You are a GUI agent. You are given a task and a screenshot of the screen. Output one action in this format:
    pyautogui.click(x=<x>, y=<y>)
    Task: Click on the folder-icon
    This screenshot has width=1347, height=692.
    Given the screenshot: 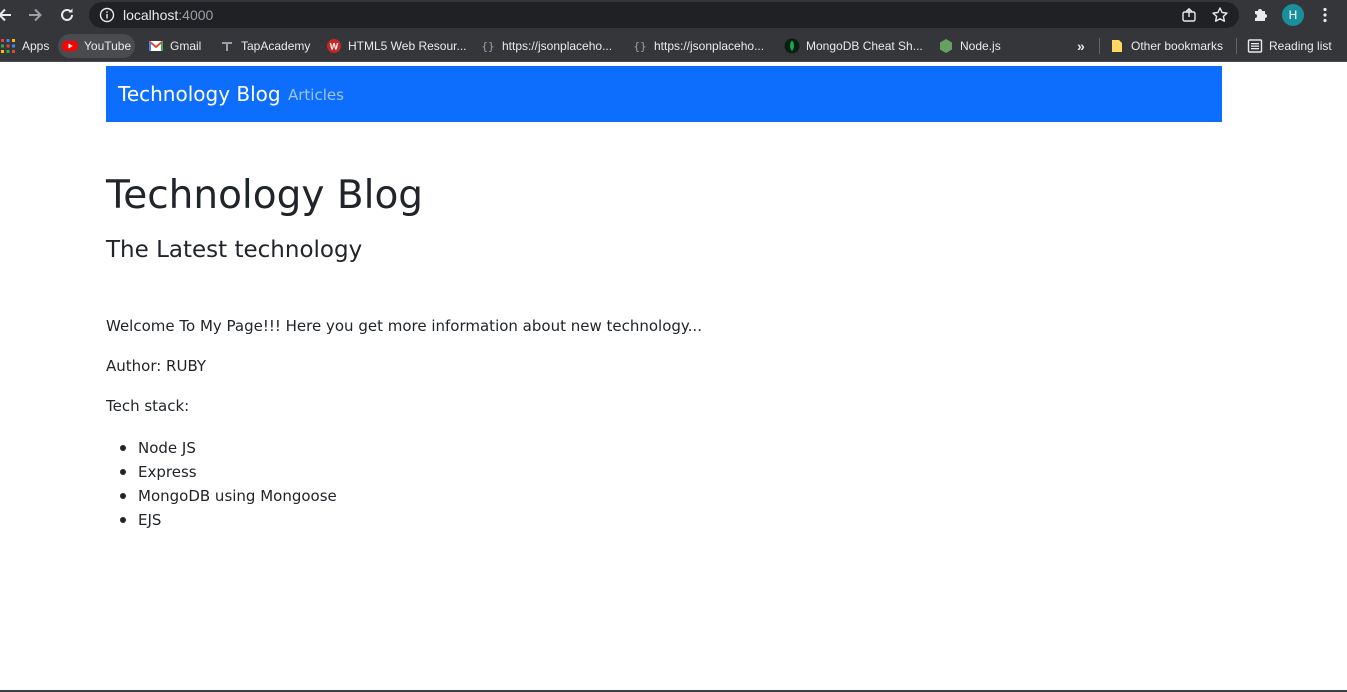 What is the action you would take?
    pyautogui.click(x=1117, y=46)
    